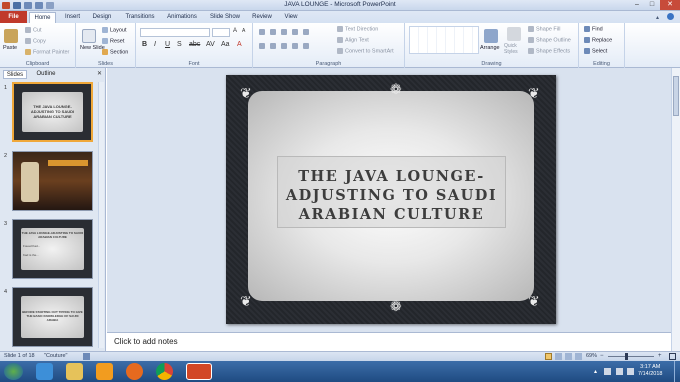 This screenshot has width=680, height=382. Describe the element at coordinates (10, 48) in the screenshot. I see `paste-button: Paste` at that location.